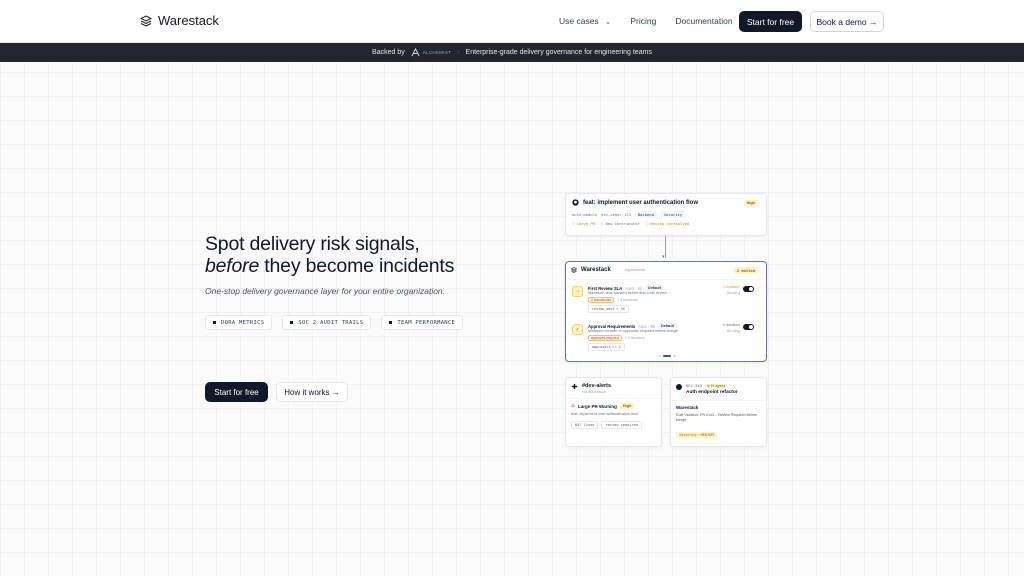  I want to click on chevron-down-icon: ⌄, so click(608, 21).